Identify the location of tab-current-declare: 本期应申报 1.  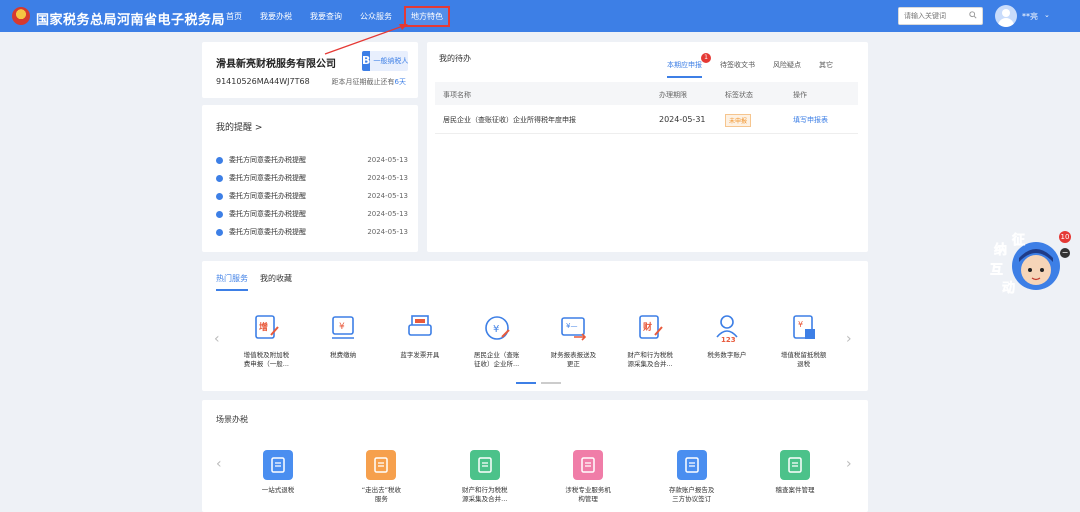
(689, 65).